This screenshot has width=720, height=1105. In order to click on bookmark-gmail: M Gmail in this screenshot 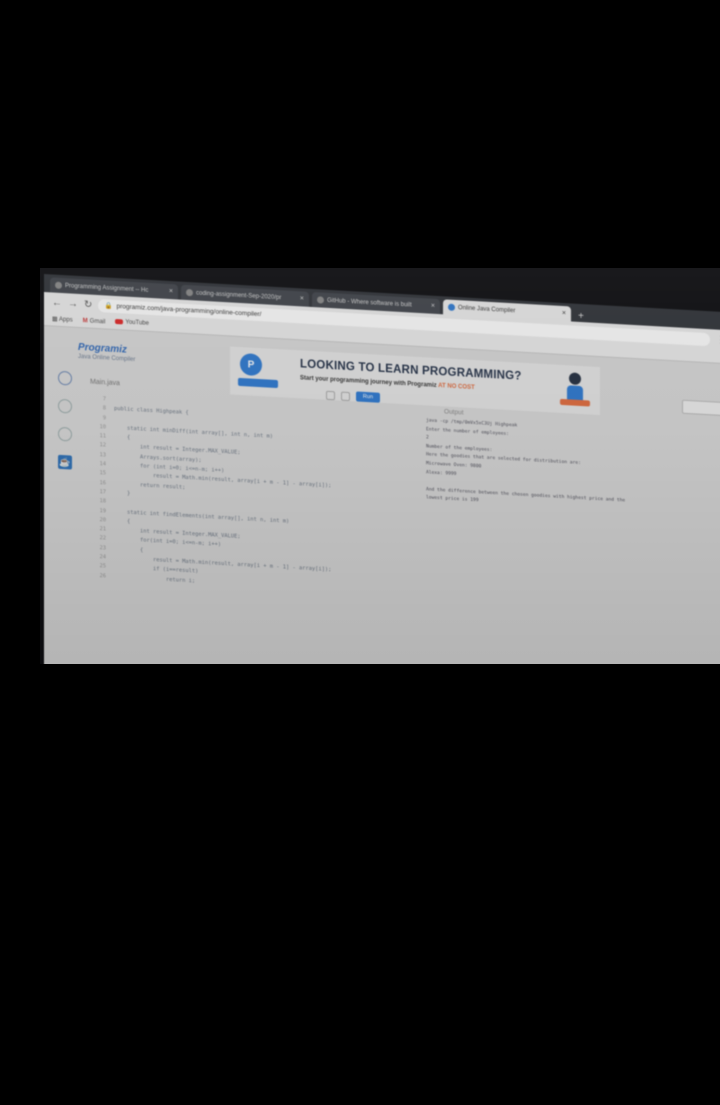, I will do `click(94, 321)`.